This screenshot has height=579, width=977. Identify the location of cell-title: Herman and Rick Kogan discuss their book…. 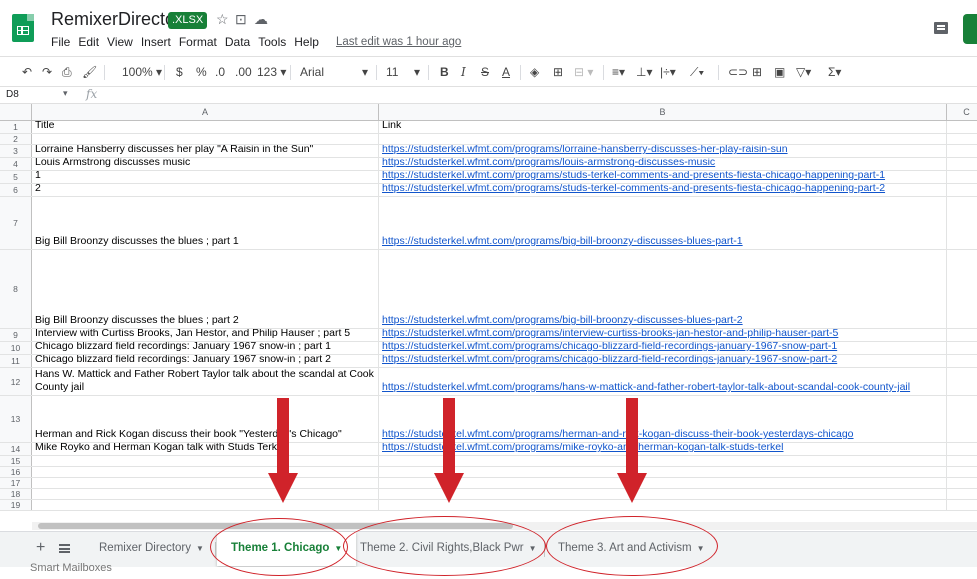
(205, 419).